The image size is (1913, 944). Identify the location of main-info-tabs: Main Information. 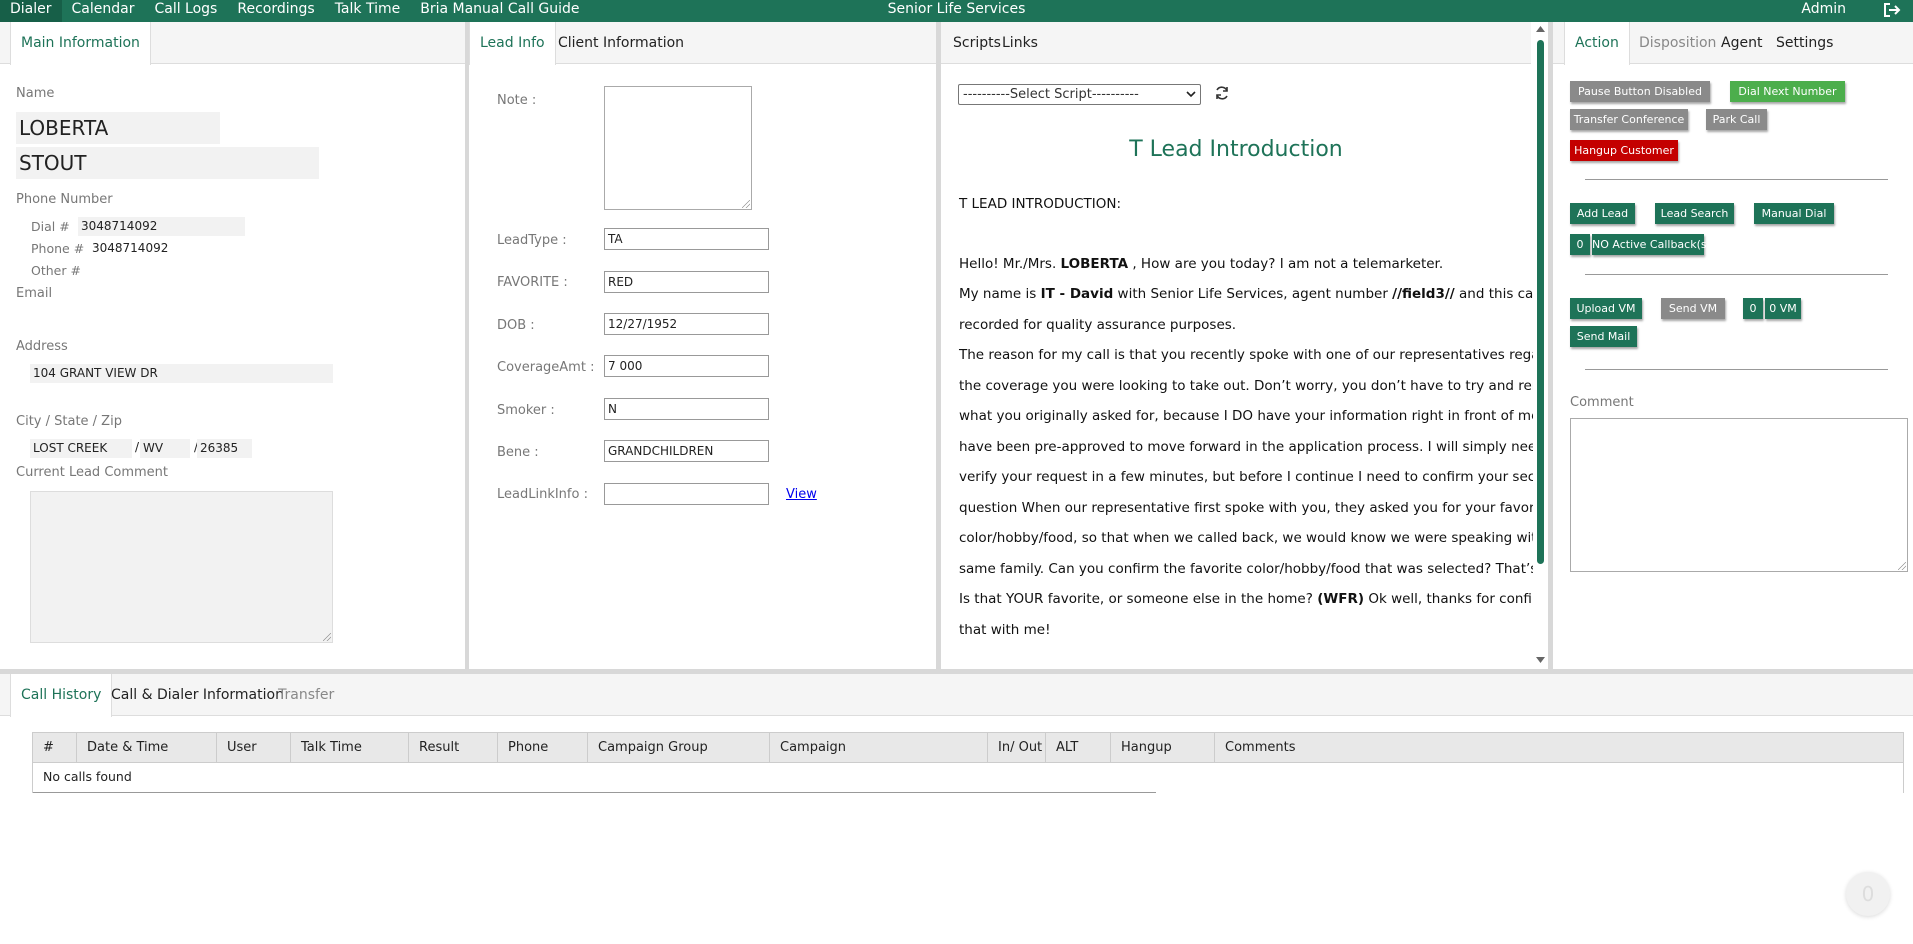
(232, 43).